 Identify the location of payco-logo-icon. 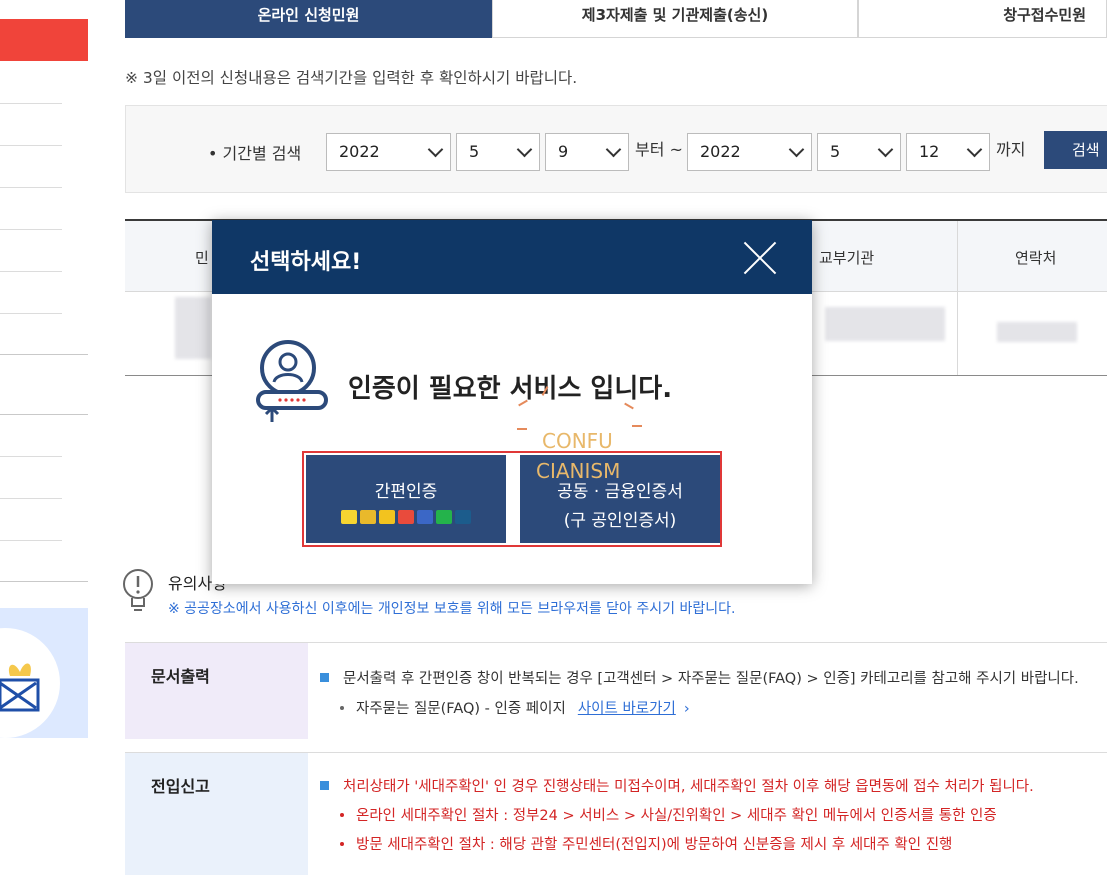
(406, 517).